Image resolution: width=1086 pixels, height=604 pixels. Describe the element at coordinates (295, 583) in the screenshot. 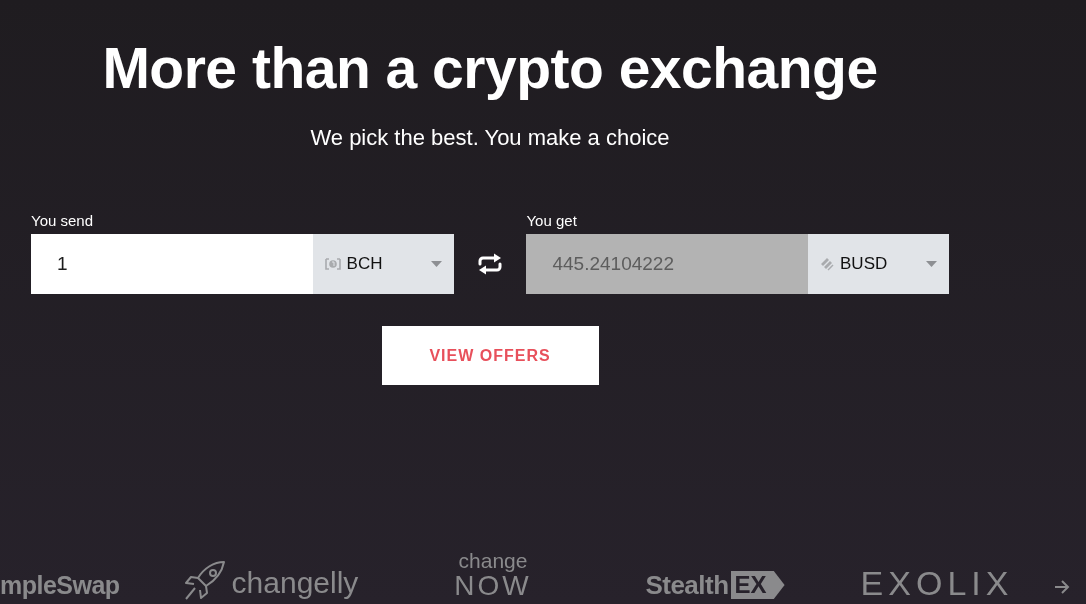

I see `partner-logo-text: changelly` at that location.